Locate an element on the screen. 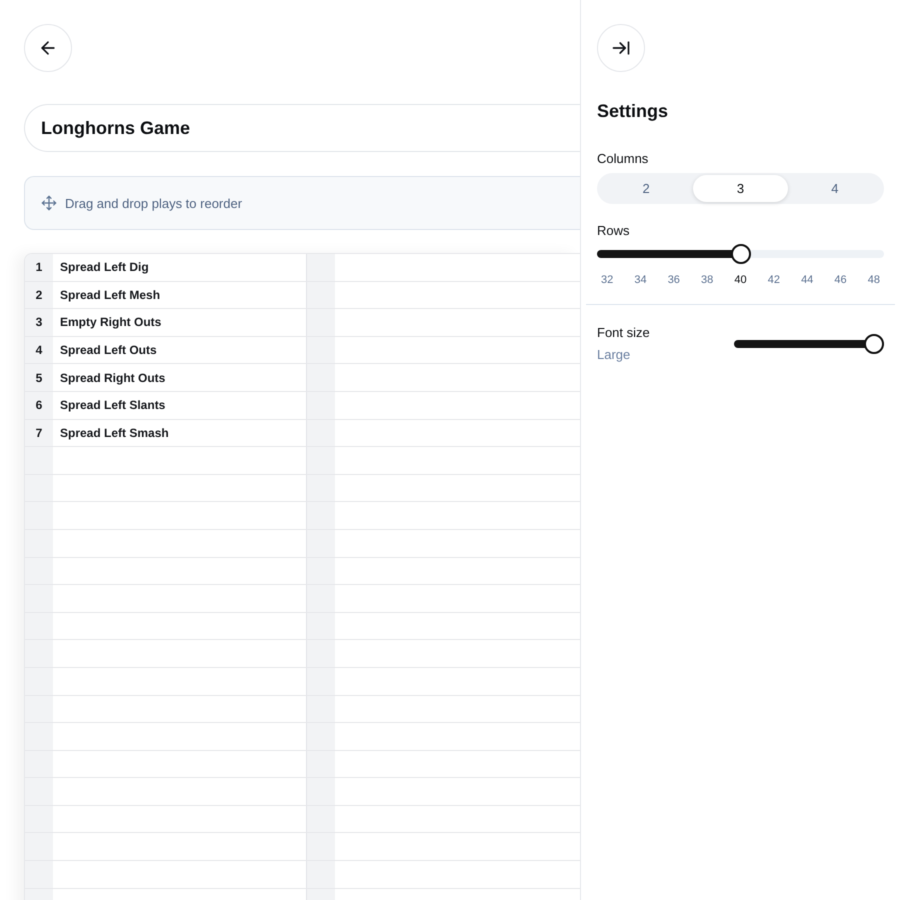 The width and height of the screenshot is (900, 900). font-size-value: Large is located at coordinates (614, 355).